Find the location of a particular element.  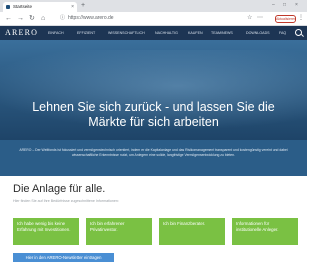

new-tab-button: + is located at coordinates (83, 6).